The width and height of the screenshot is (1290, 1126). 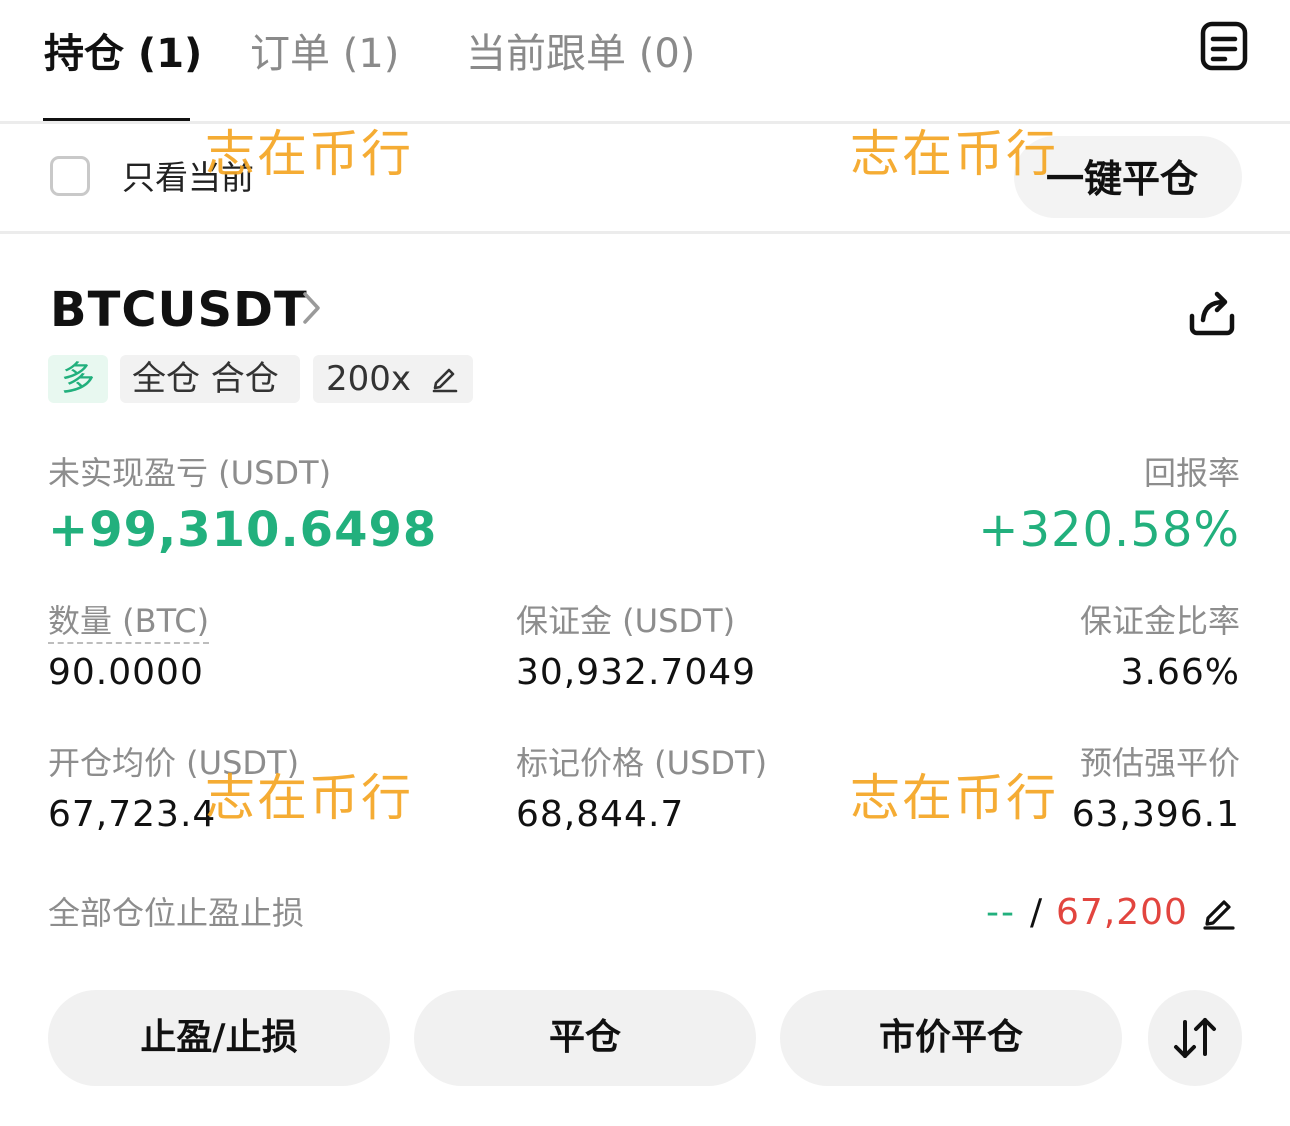 What do you see at coordinates (1155, 814) in the screenshot?
I see `liq-price-value: 63,396.1` at bounding box center [1155, 814].